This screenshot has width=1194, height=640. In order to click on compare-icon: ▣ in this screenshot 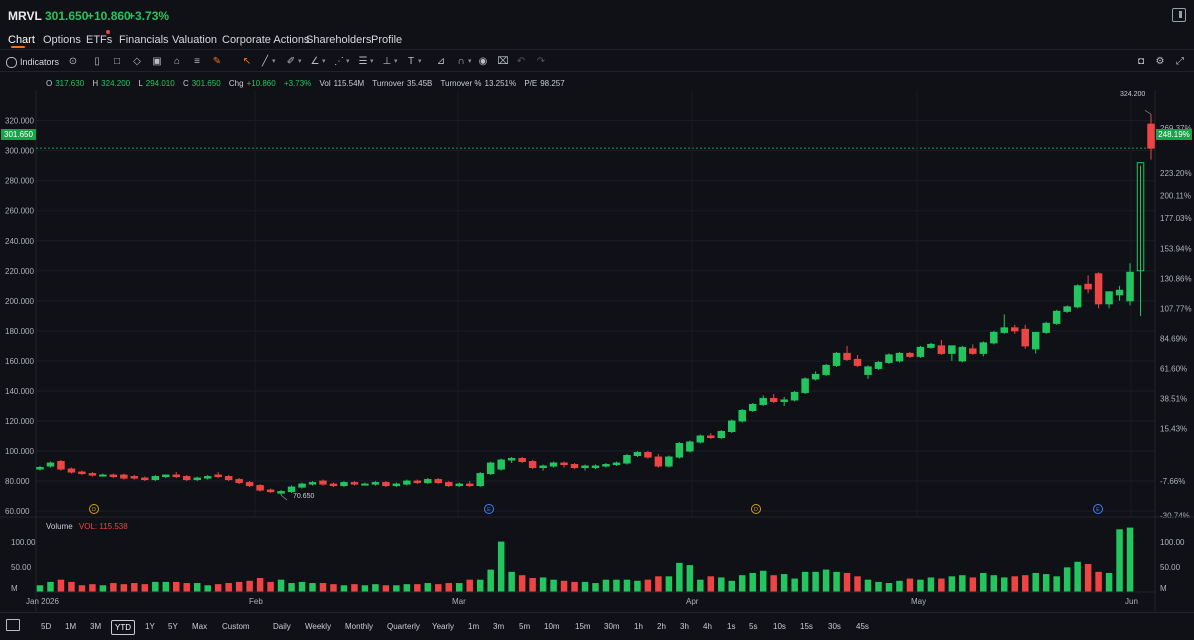, I will do `click(157, 62)`.